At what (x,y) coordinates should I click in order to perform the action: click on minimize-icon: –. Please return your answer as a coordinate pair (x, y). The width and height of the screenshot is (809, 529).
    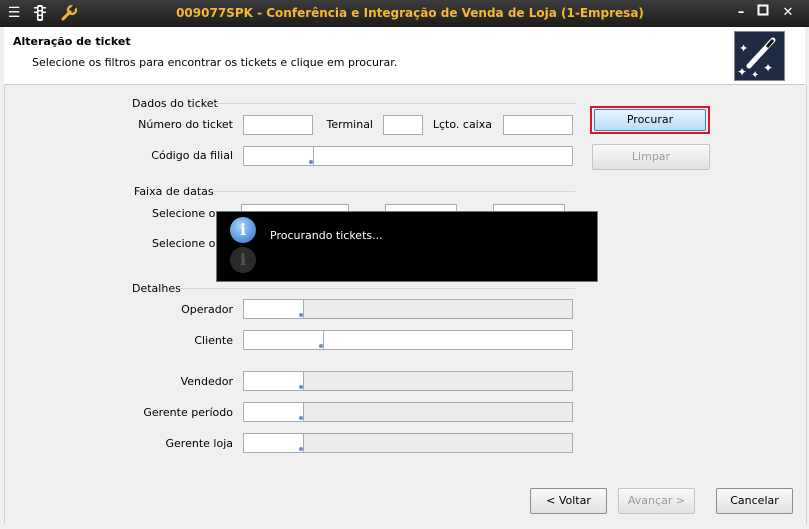
    Looking at the image, I should click on (741, 13).